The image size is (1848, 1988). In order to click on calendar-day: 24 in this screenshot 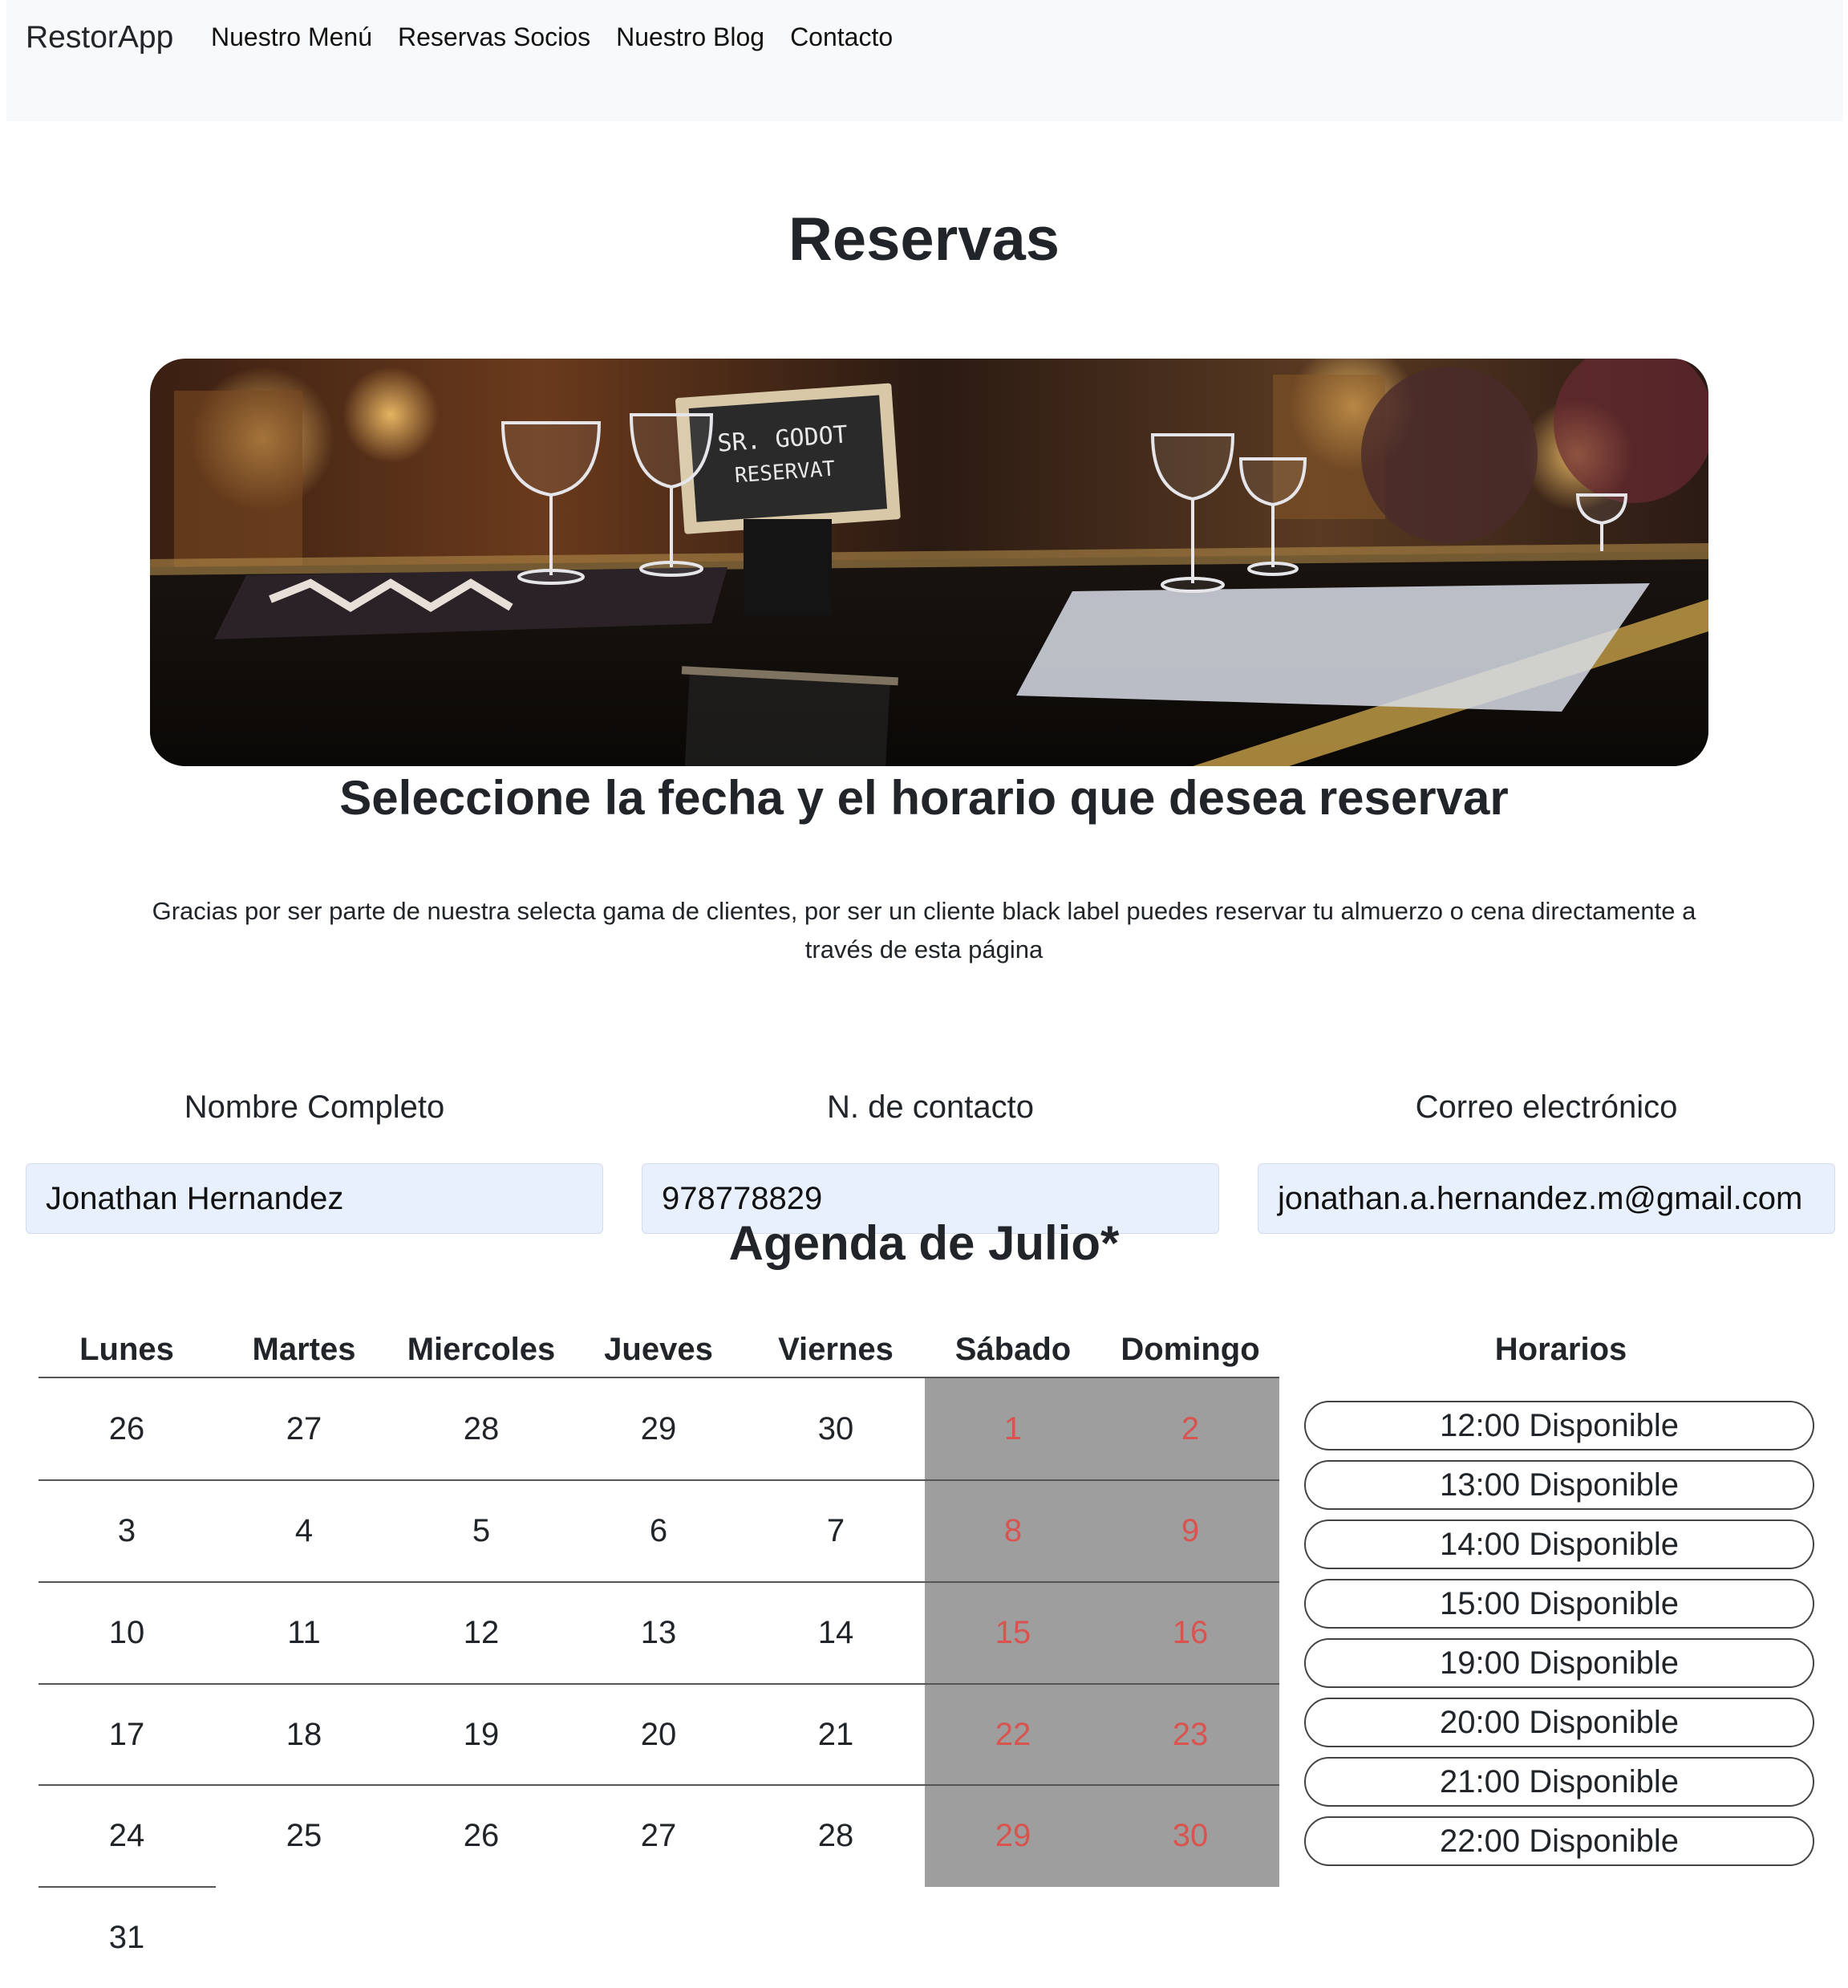, I will do `click(127, 1835)`.